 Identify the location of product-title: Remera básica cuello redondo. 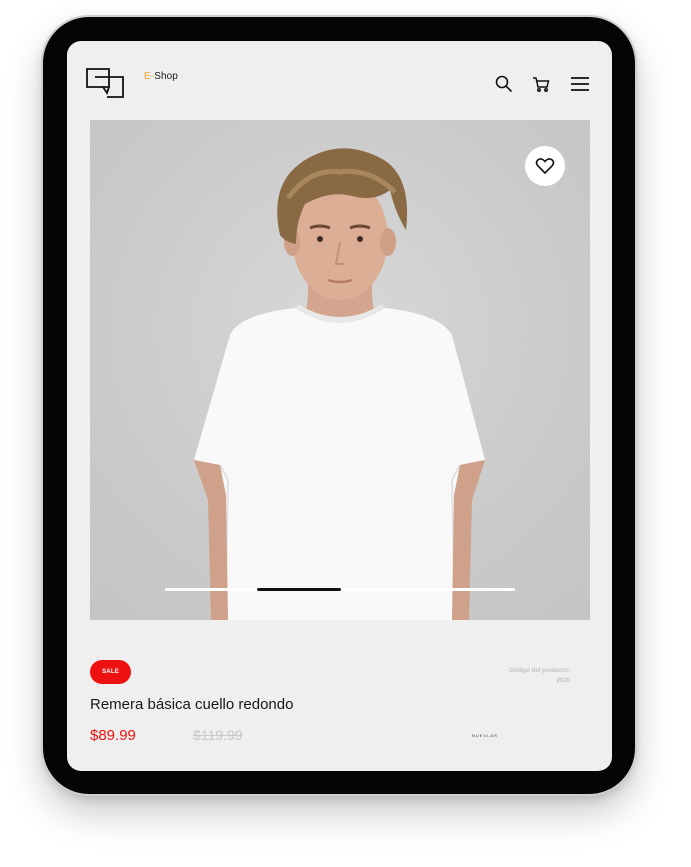
(192, 704).